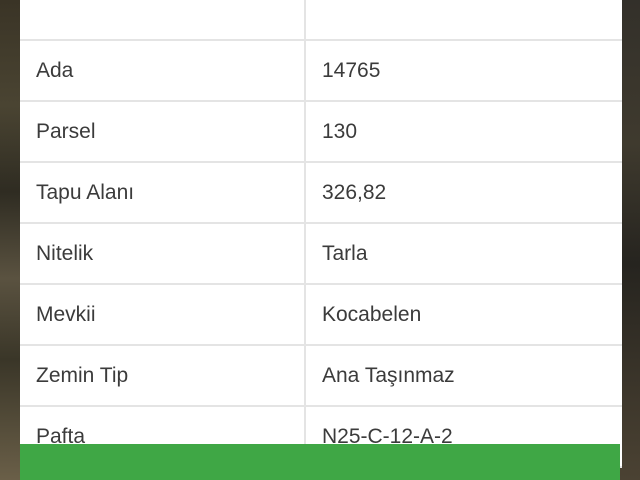 This screenshot has width=640, height=480. I want to click on table-row-parsel: Parsel 130, so click(321, 131).